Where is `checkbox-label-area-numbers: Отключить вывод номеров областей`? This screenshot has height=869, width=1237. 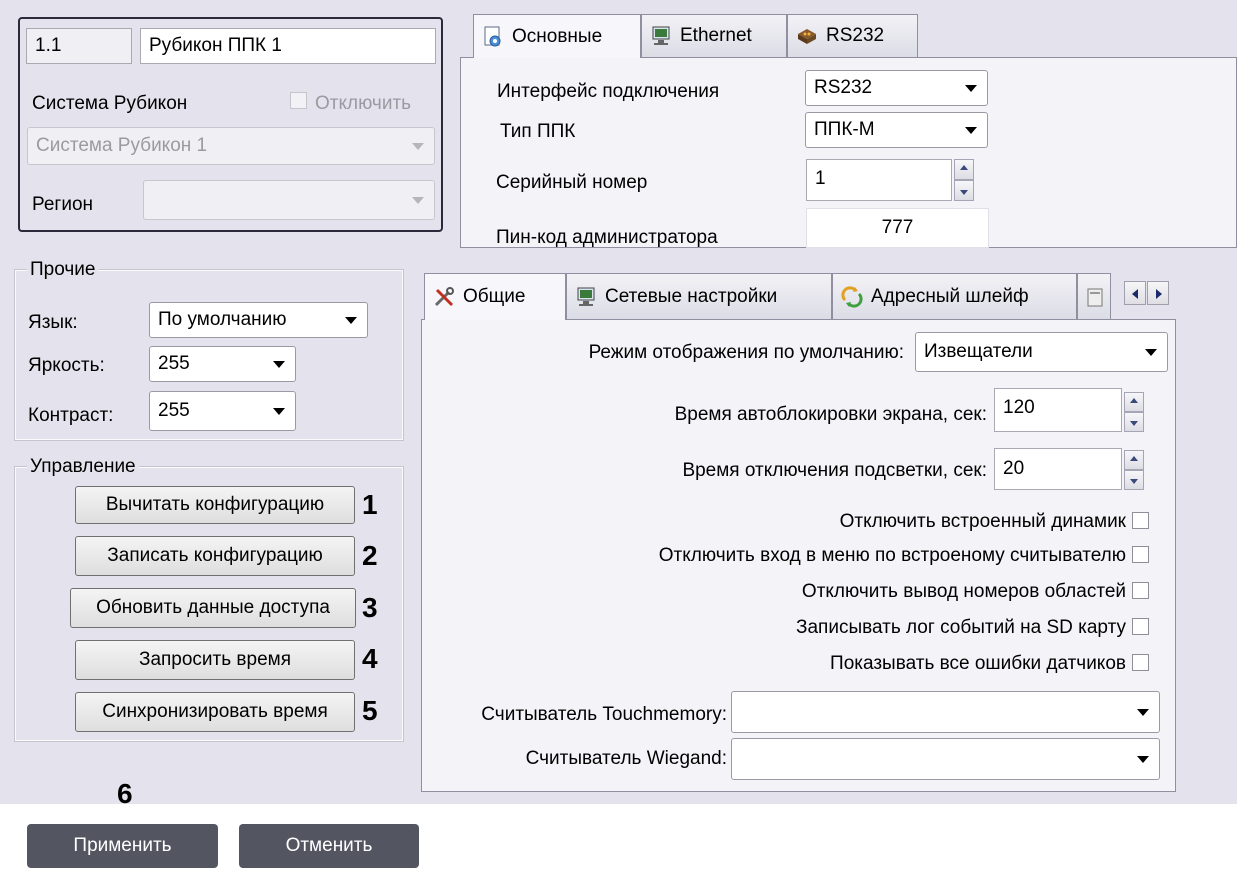 checkbox-label-area-numbers: Отключить вывод номеров областей is located at coordinates (963, 591).